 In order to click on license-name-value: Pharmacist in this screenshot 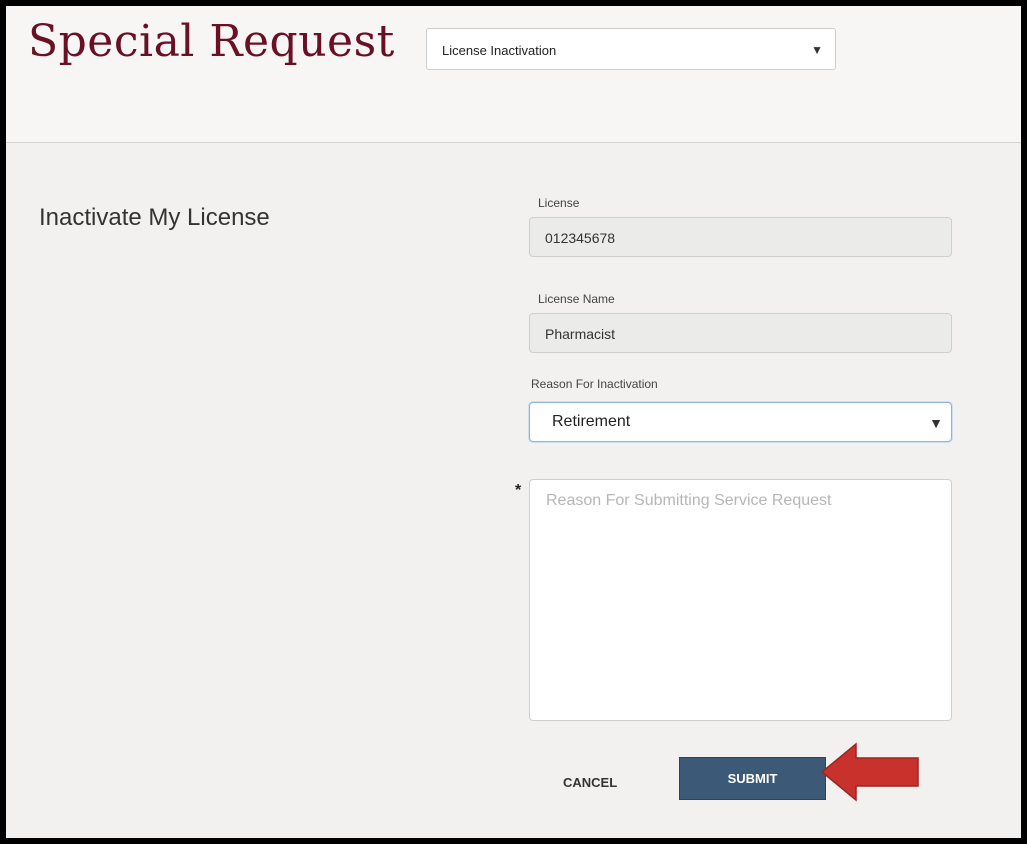, I will do `click(580, 334)`.